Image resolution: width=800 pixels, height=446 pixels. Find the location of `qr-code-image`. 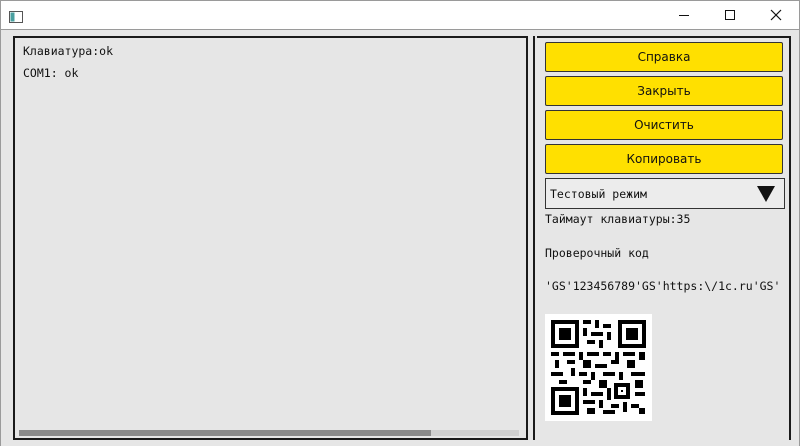

qr-code-image is located at coordinates (598, 367).